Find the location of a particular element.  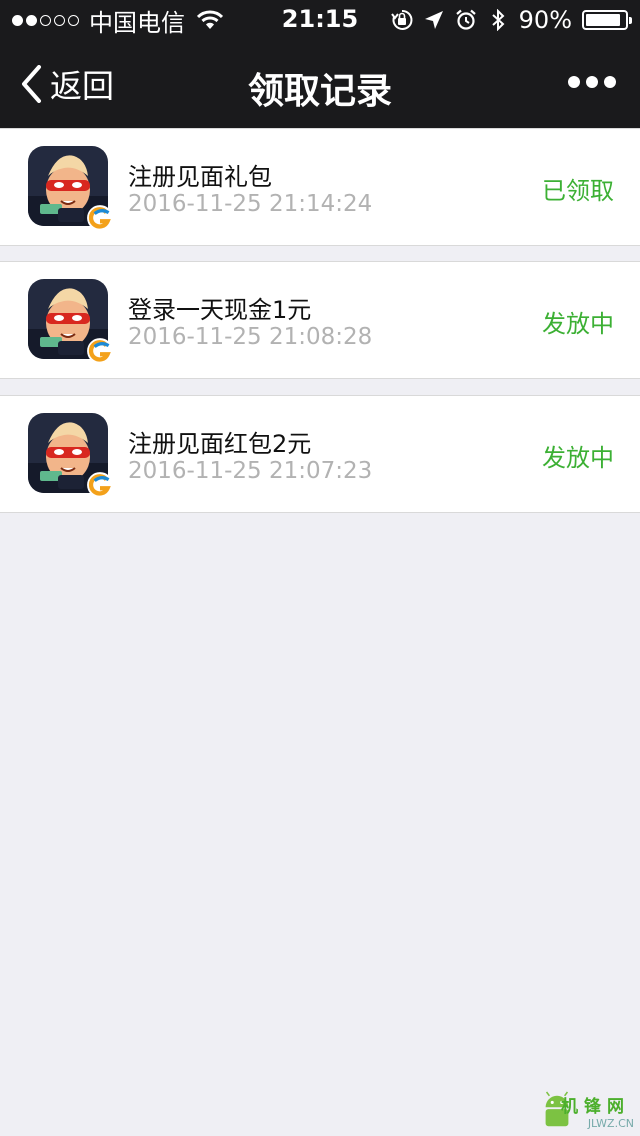

status-right: 90% is located at coordinates (511, 20).